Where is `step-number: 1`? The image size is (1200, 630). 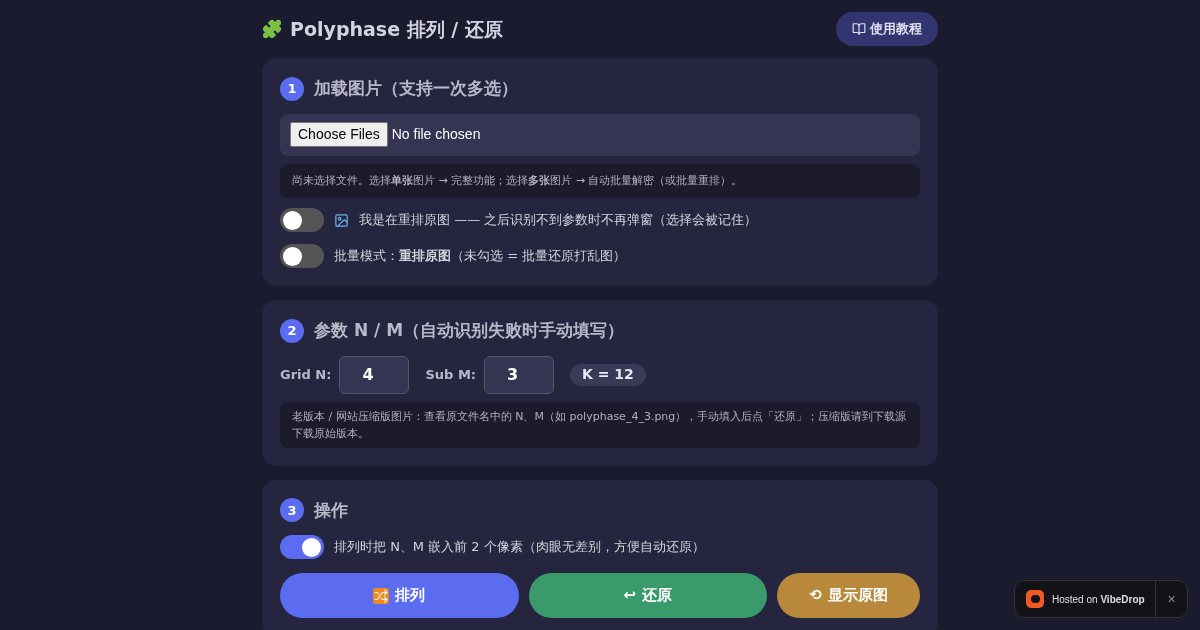 step-number: 1 is located at coordinates (292, 88).